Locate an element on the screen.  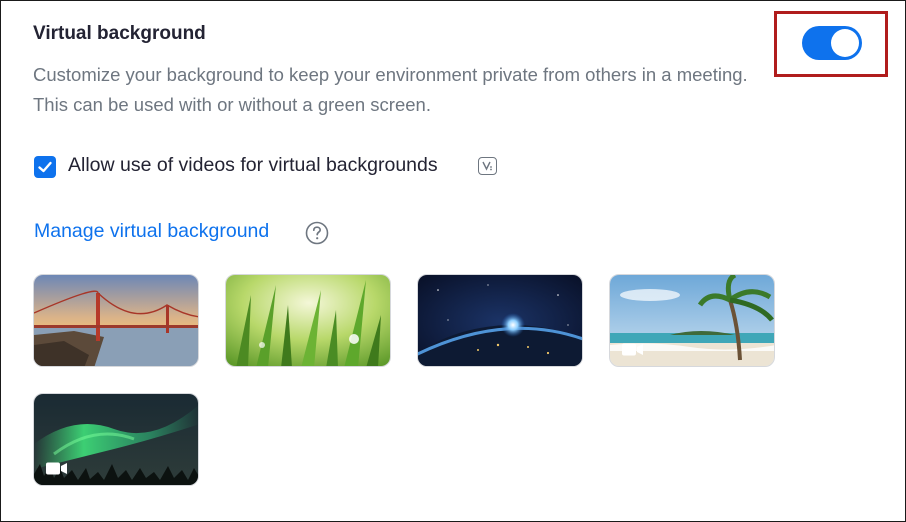
toggle-knob is located at coordinates (845, 43).